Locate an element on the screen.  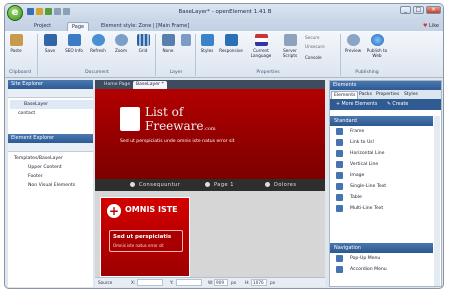
doc-tab-baselayer: BaseLayer * is located at coordinates (150, 85).